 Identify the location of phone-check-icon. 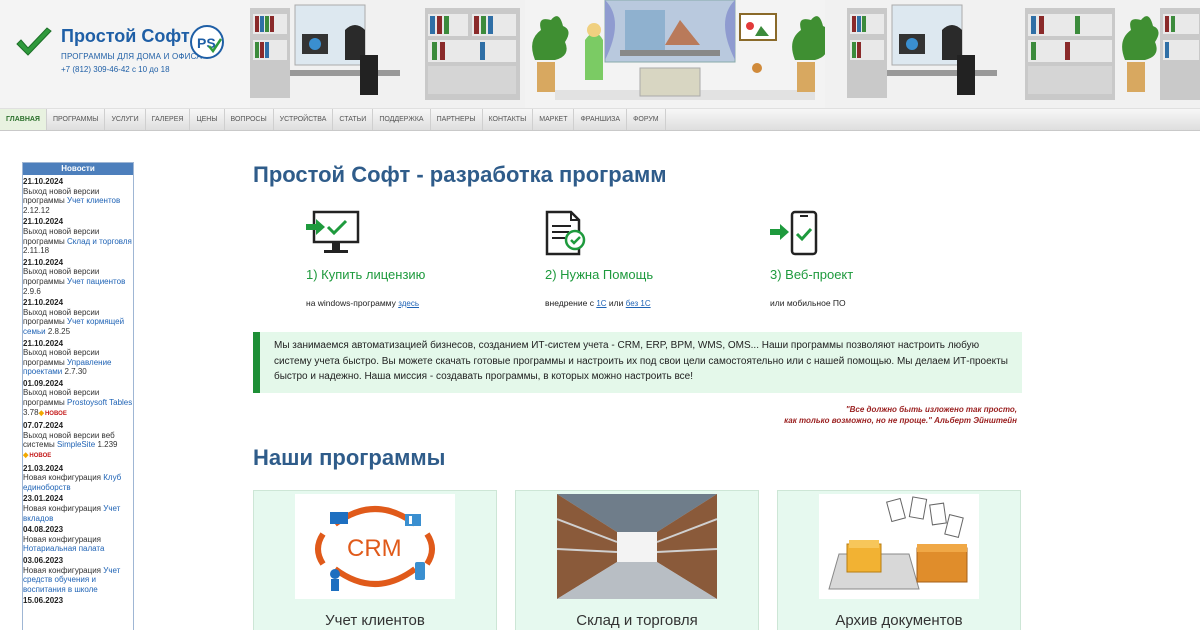
(794, 233).